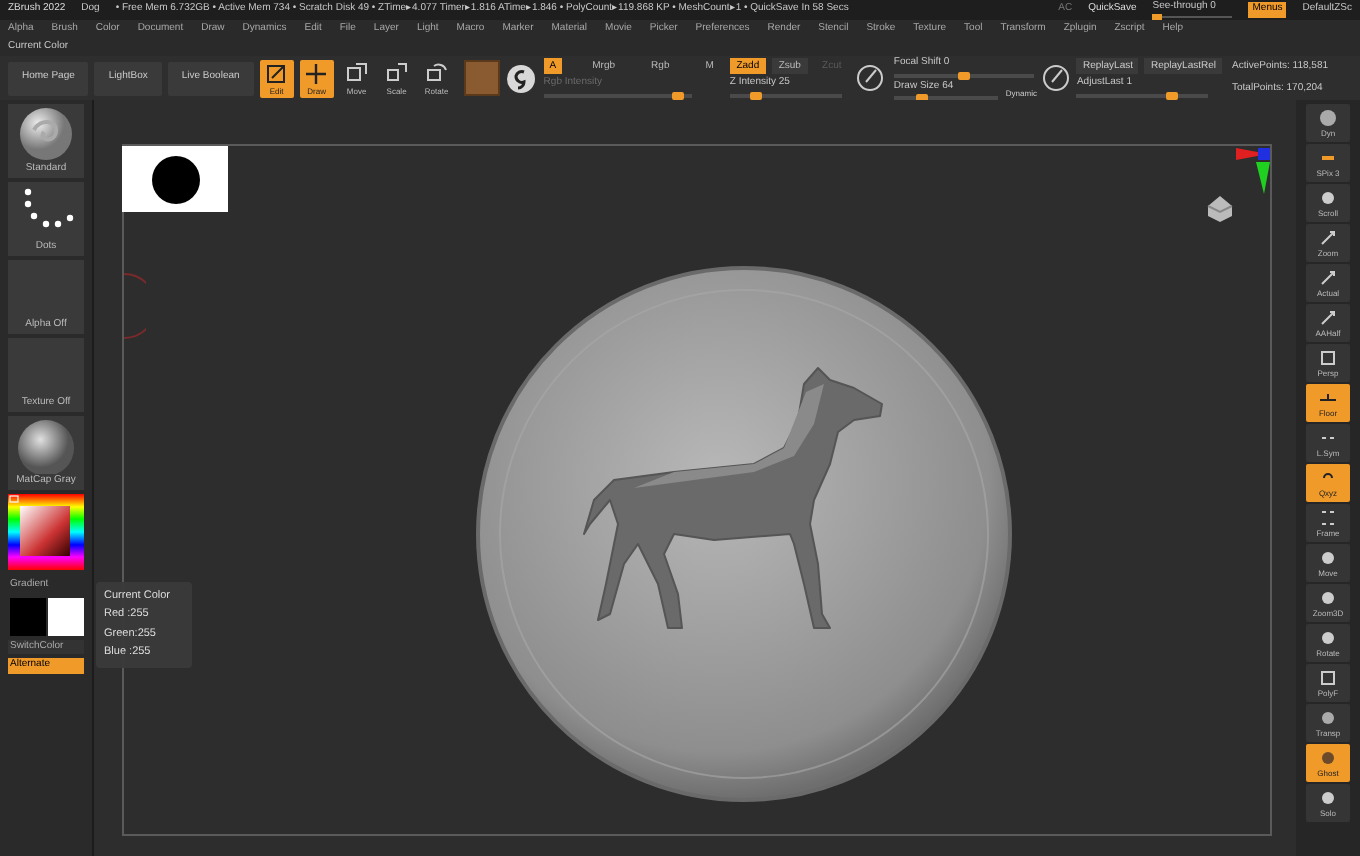 The height and width of the screenshot is (856, 1360). Describe the element at coordinates (481, 78) in the screenshot. I see `material-swatch` at that location.